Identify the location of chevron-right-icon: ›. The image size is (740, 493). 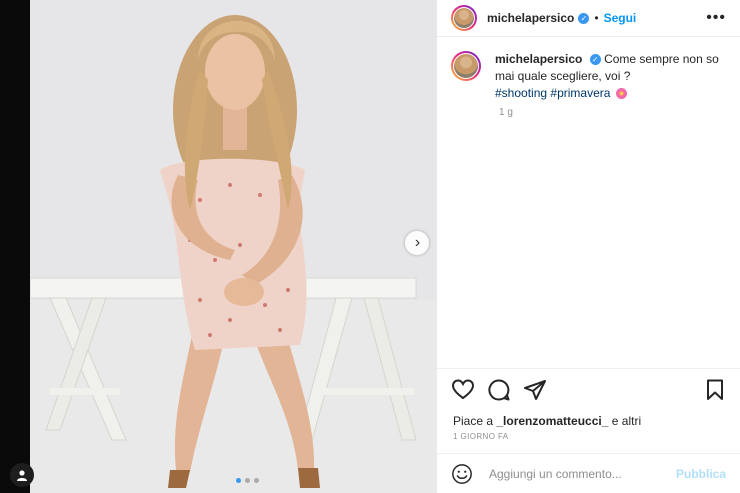
(417, 242).